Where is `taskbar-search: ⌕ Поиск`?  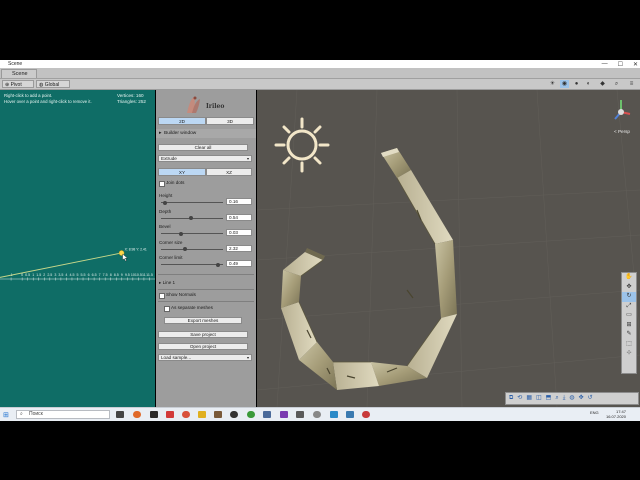 taskbar-search: ⌕ Поиск is located at coordinates (63, 414).